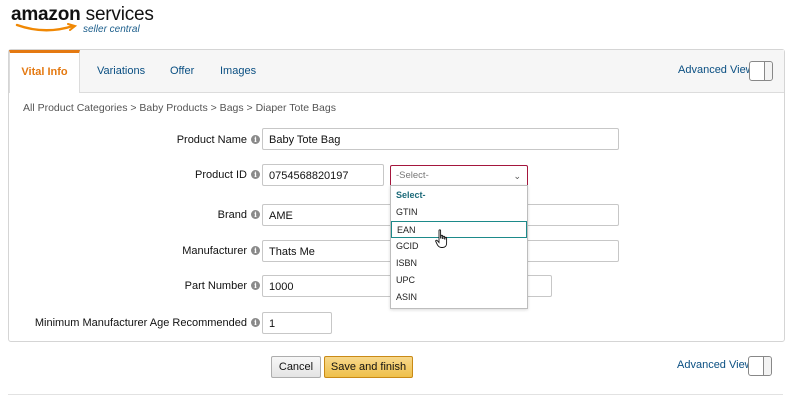 Image resolution: width=800 pixels, height=400 pixels. I want to click on option-gcid: GCID, so click(459, 246).